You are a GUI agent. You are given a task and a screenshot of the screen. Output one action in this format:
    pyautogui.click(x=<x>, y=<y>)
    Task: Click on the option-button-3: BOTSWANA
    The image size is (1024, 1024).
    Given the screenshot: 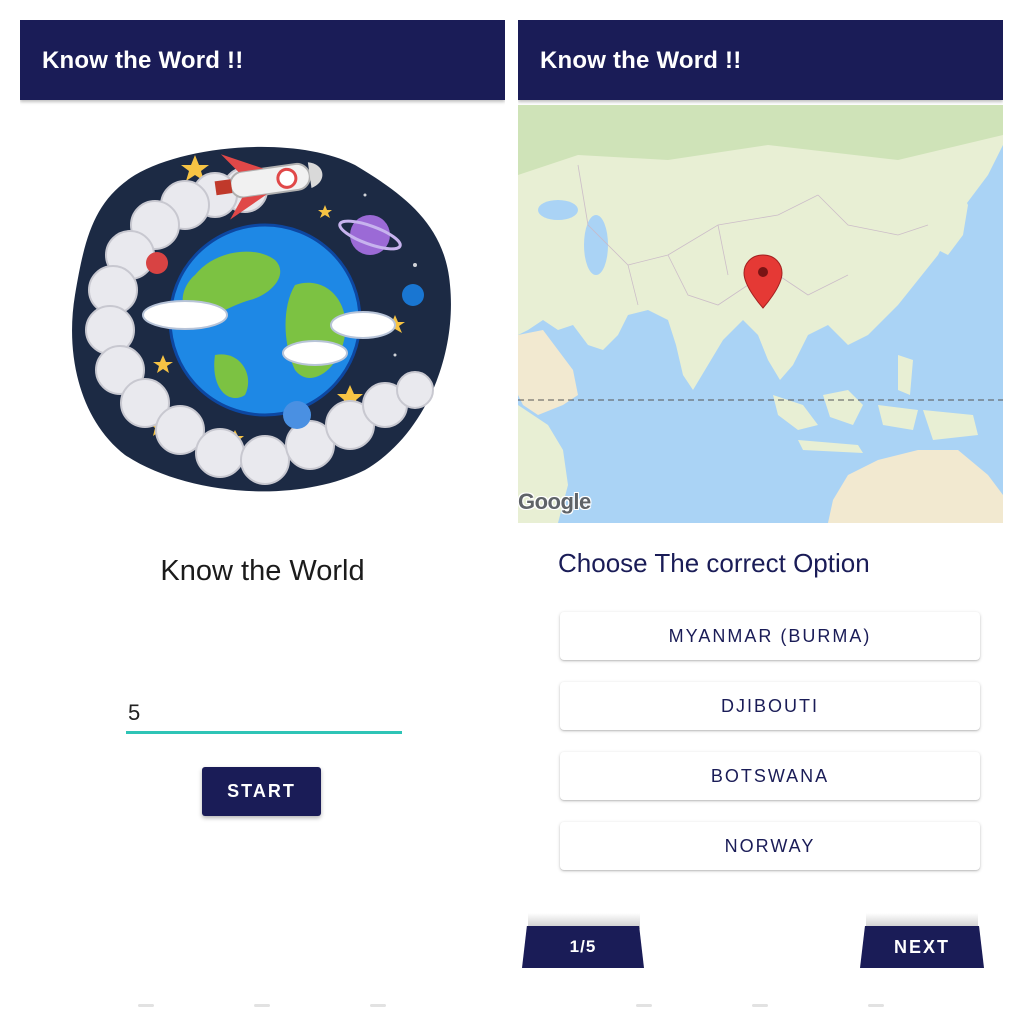 What is the action you would take?
    pyautogui.click(x=770, y=776)
    